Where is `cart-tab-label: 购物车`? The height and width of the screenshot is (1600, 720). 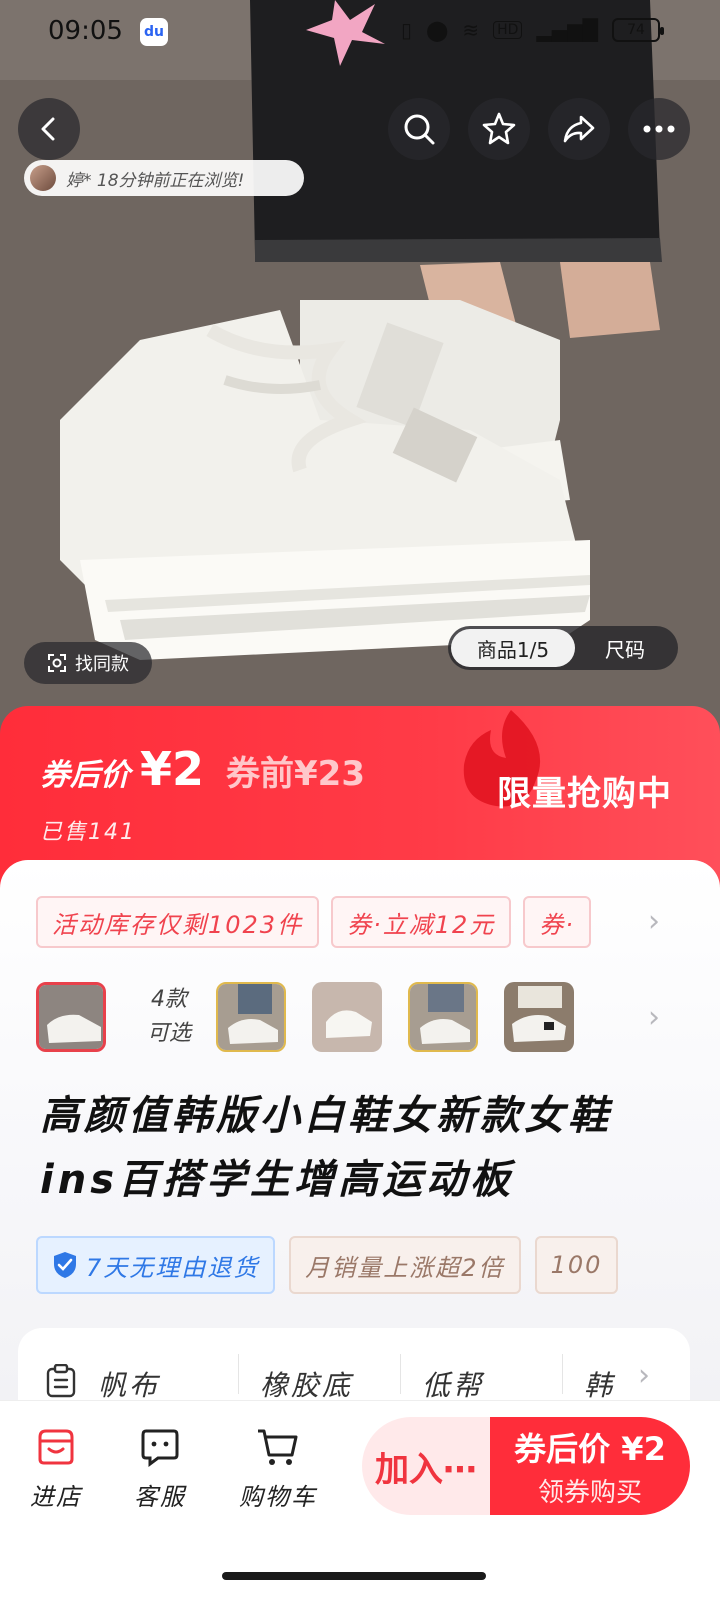 cart-tab-label: 购物车 is located at coordinates (278, 1497).